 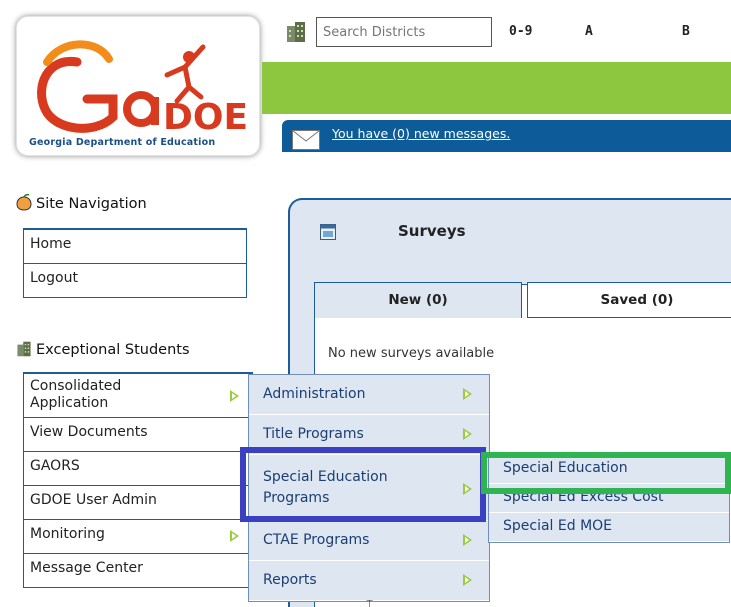 I want to click on message-bar: You have (0) new messages., so click(x=506, y=136).